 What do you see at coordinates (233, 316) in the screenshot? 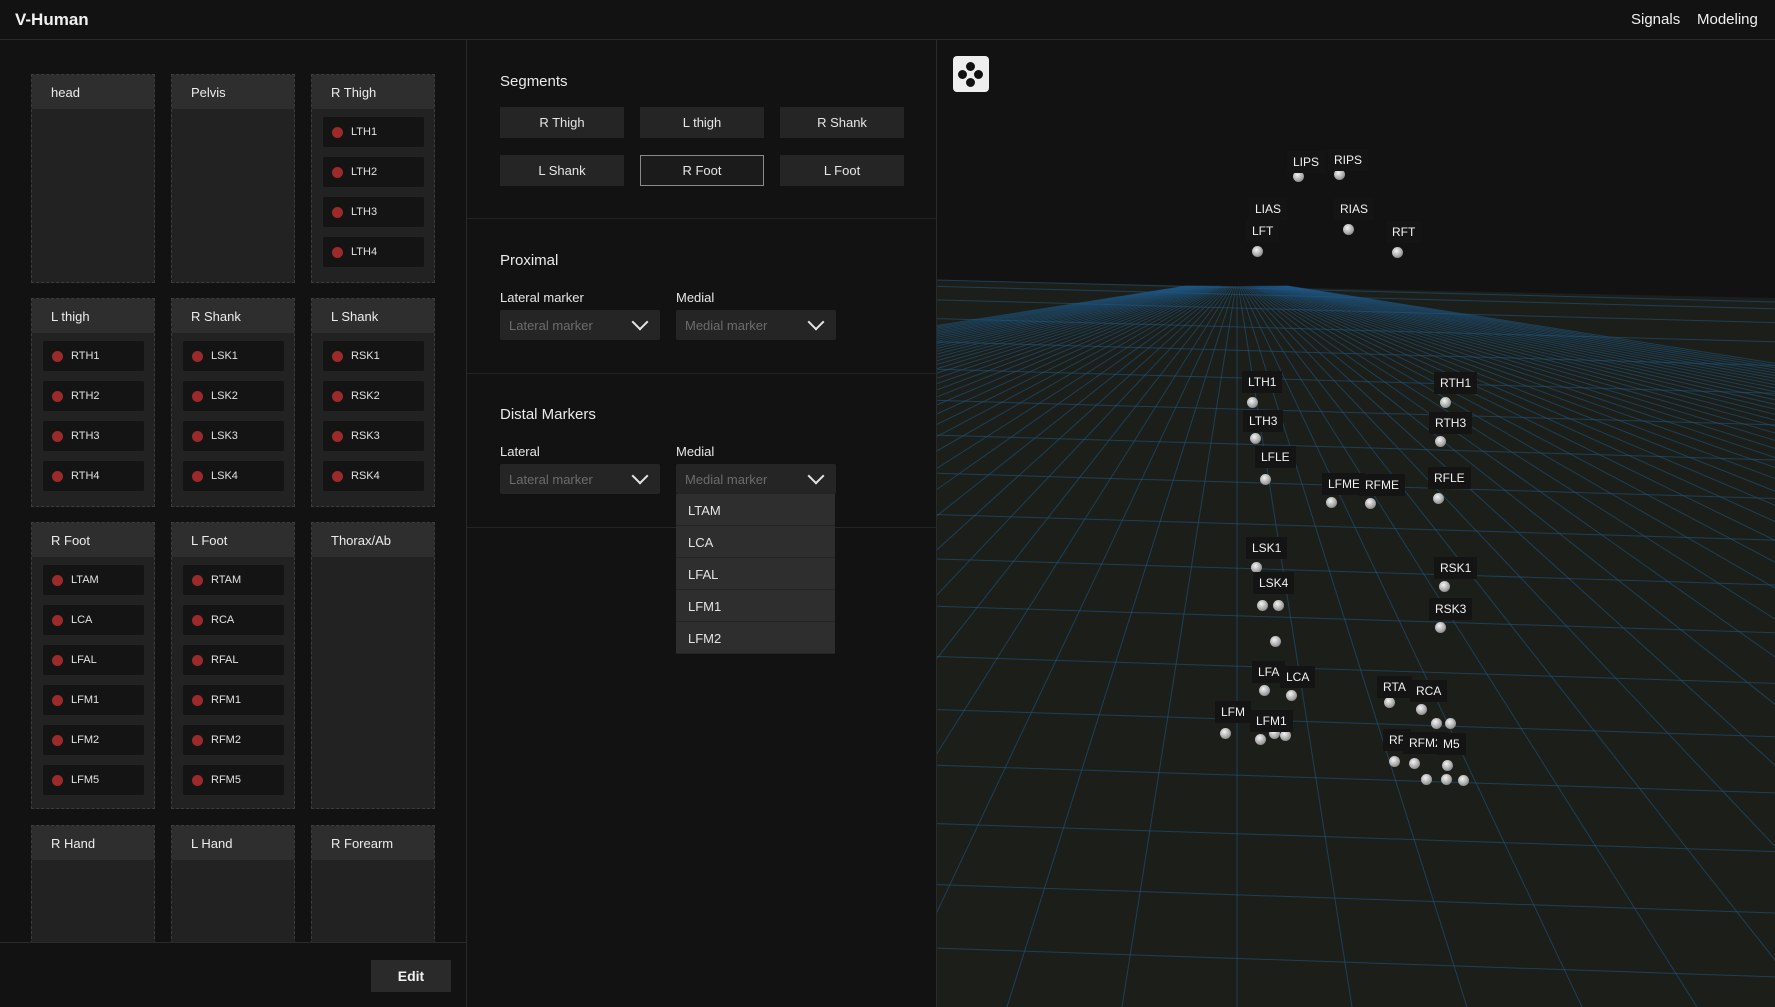
I see `segment-card-title: R Shank` at bounding box center [233, 316].